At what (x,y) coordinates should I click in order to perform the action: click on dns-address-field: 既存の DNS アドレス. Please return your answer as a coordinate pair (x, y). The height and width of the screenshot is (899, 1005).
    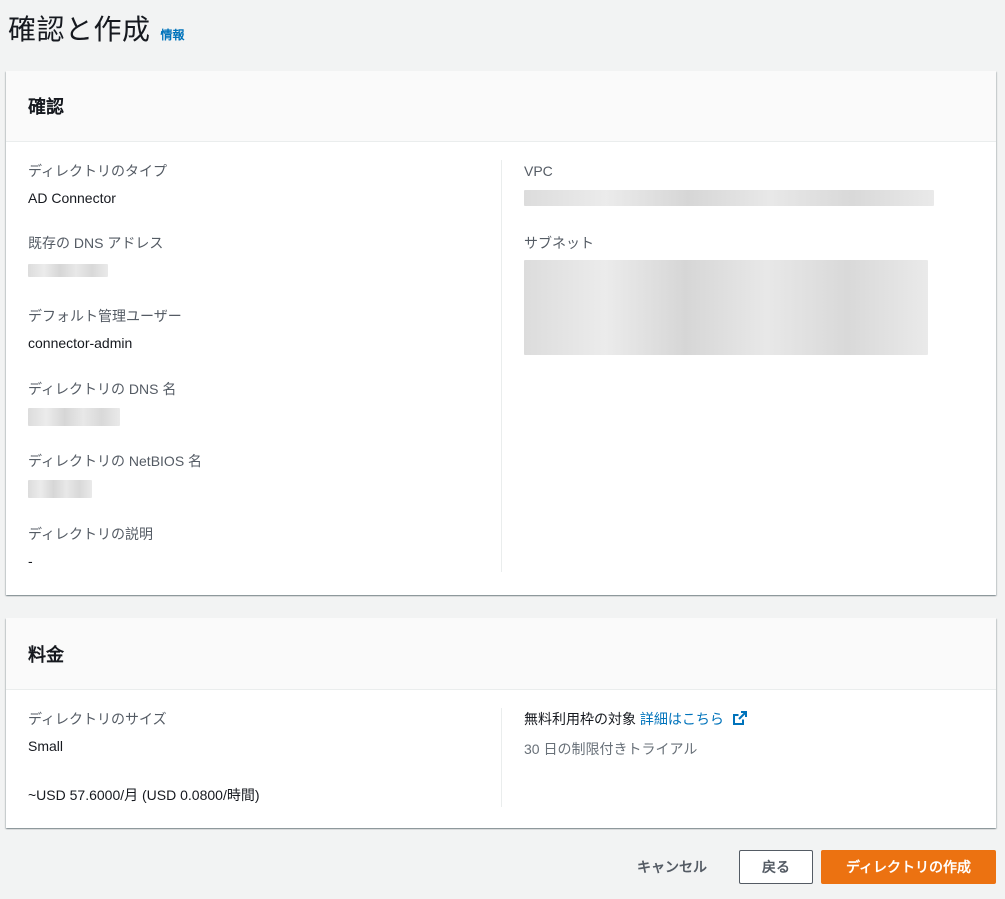
    Looking at the image, I should click on (95, 255).